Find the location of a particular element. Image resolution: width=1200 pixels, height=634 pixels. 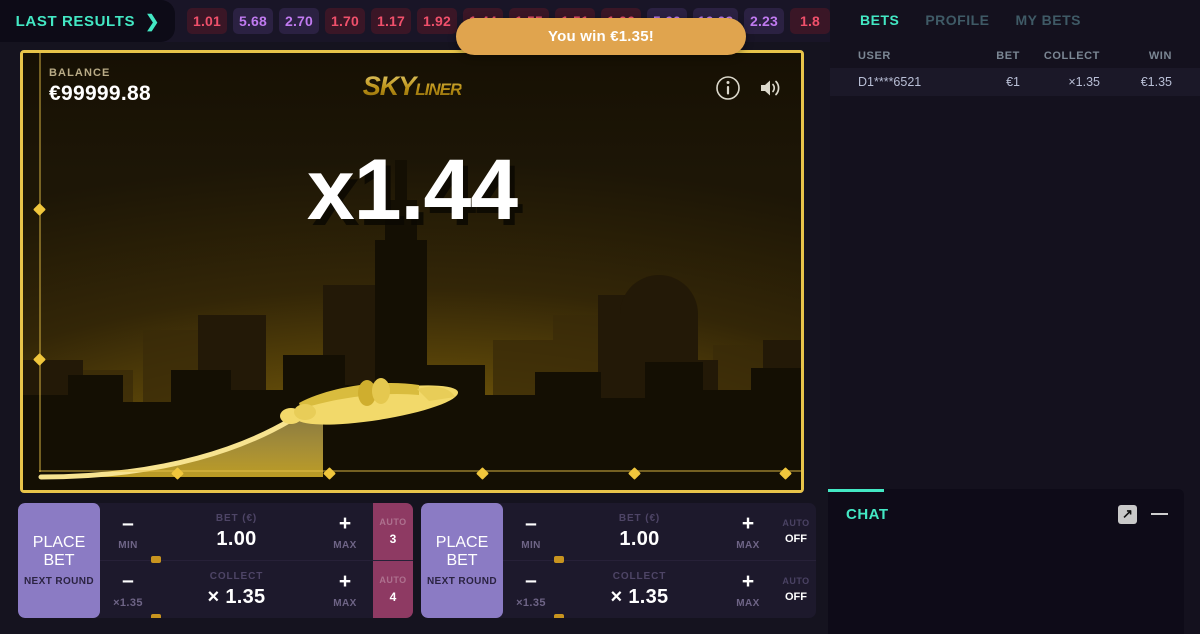

table-row: D1****6521 €1 ×1.35 €1.35 is located at coordinates (1015, 82).